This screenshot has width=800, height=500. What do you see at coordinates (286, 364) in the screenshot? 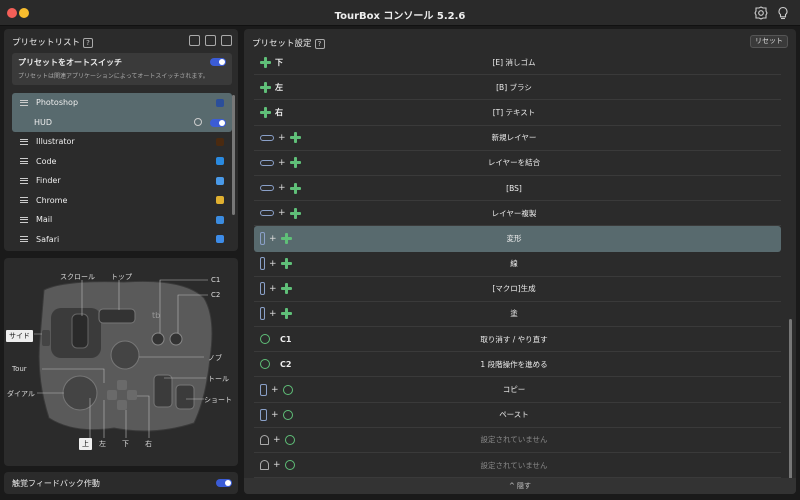
I see `key-label: C2` at bounding box center [286, 364].